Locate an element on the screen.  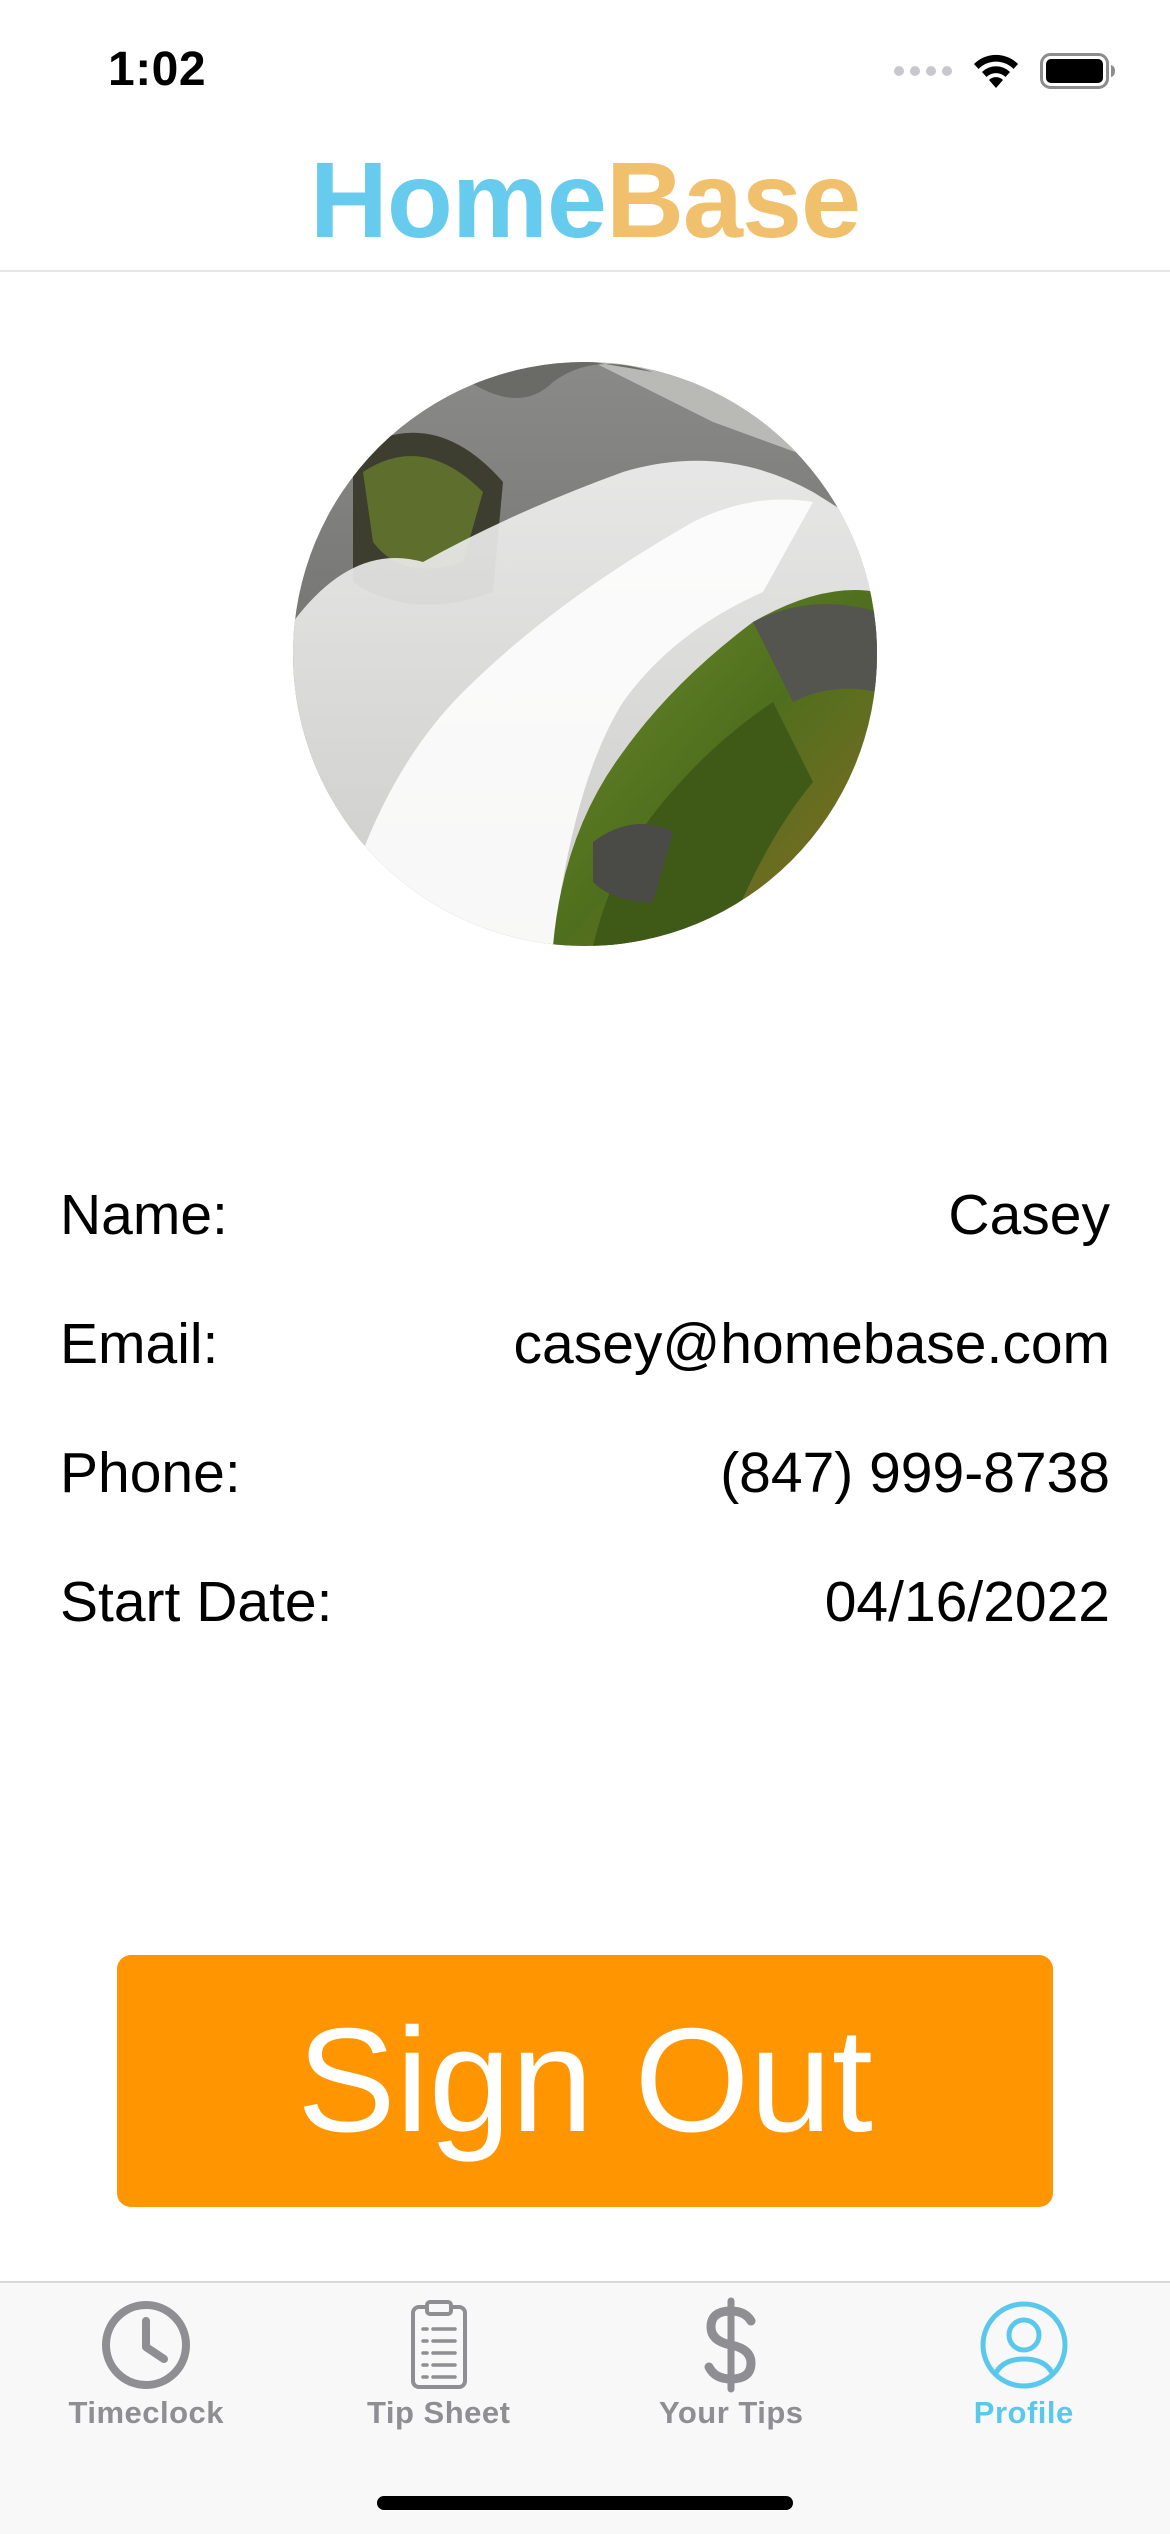
battery-icon is located at coordinates (1078, 71).